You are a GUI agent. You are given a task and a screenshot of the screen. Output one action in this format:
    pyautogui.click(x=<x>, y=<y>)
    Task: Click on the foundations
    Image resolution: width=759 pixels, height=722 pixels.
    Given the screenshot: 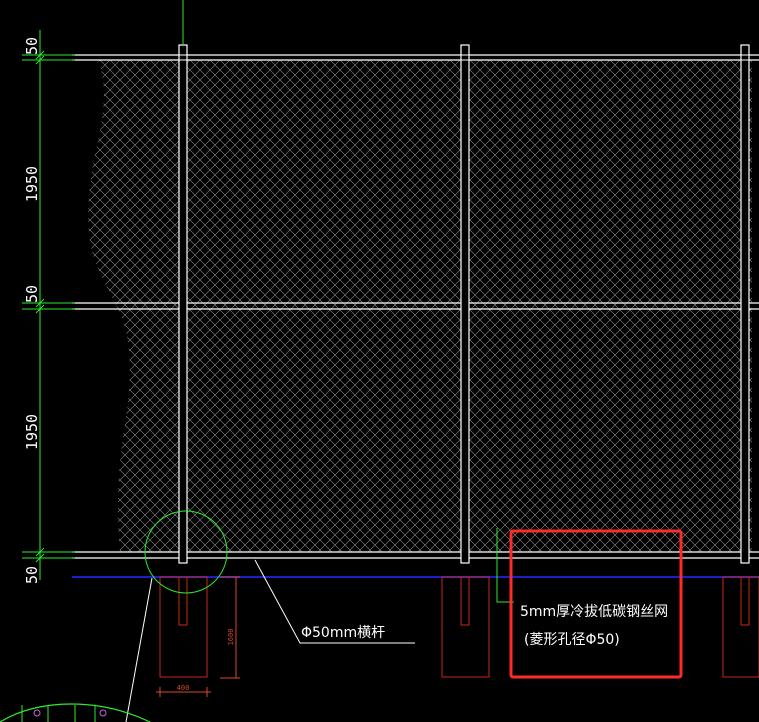 What is the action you would take?
    pyautogui.click(x=459, y=627)
    